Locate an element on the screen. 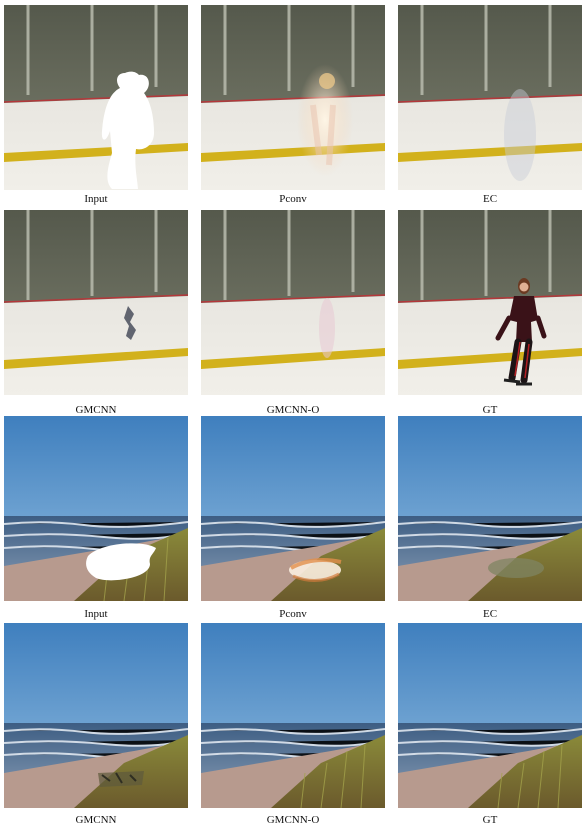 This screenshot has height=829, width=587. caption: GMCNN-O is located at coordinates (293, 820).